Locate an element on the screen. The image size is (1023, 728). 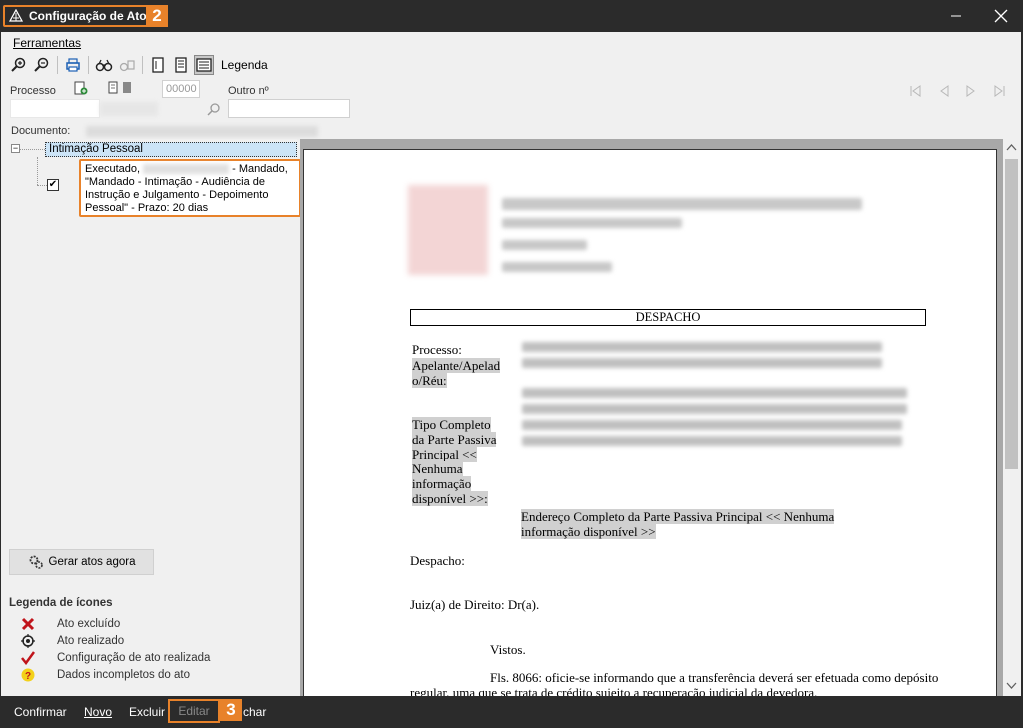
excluir-label: Excluir is located at coordinates (147, 712).